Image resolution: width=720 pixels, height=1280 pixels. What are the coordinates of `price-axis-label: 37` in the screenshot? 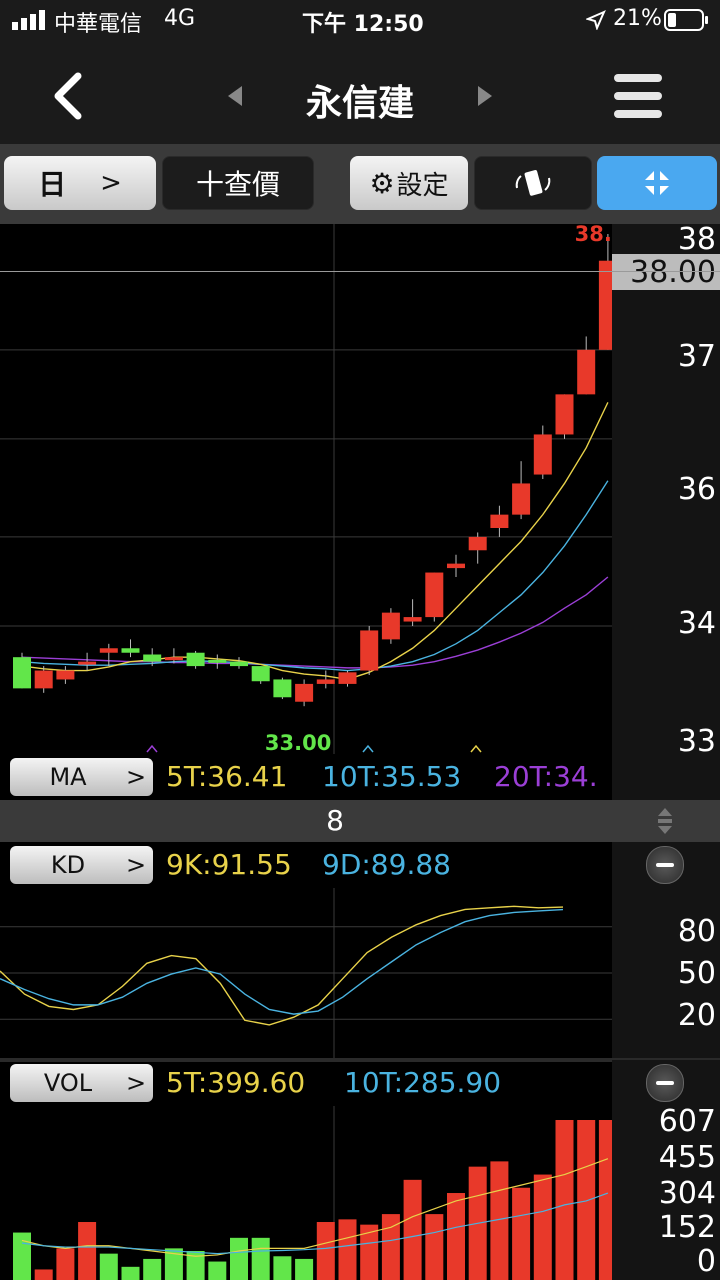 It's located at (696, 356).